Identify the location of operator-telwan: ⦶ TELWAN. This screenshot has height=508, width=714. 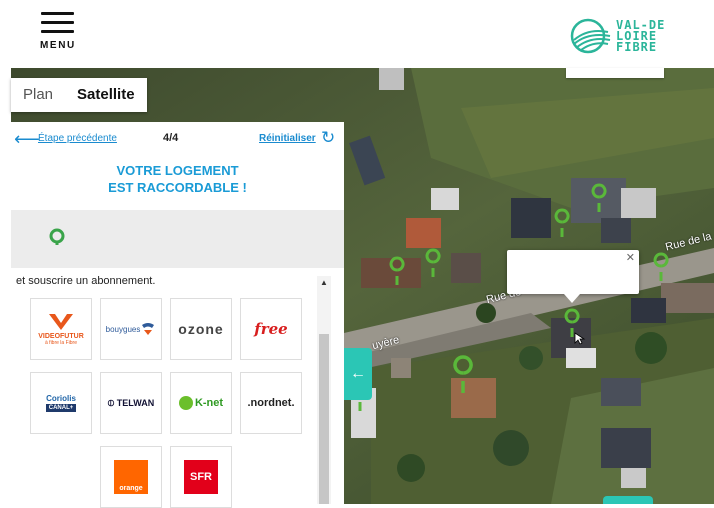
(131, 403).